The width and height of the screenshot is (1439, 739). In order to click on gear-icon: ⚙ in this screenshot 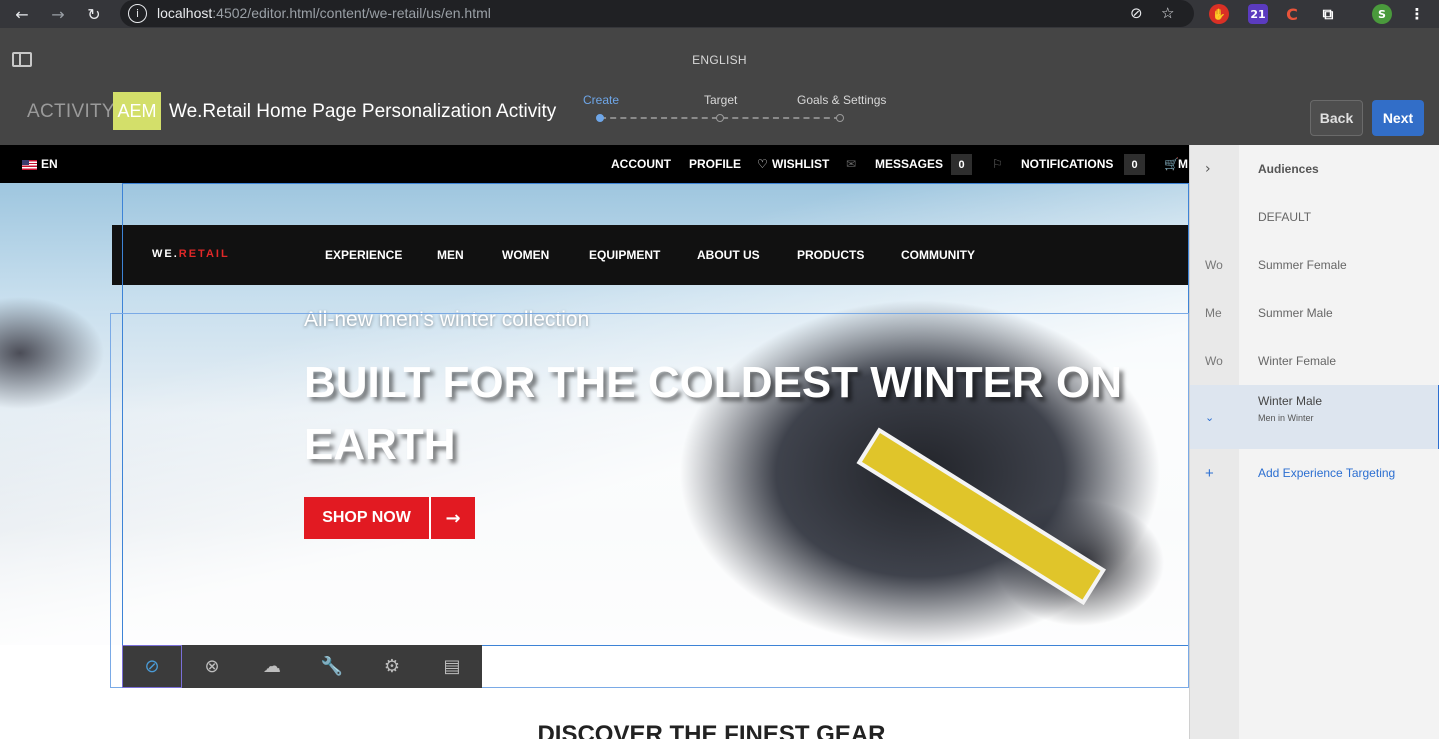, I will do `click(392, 666)`.